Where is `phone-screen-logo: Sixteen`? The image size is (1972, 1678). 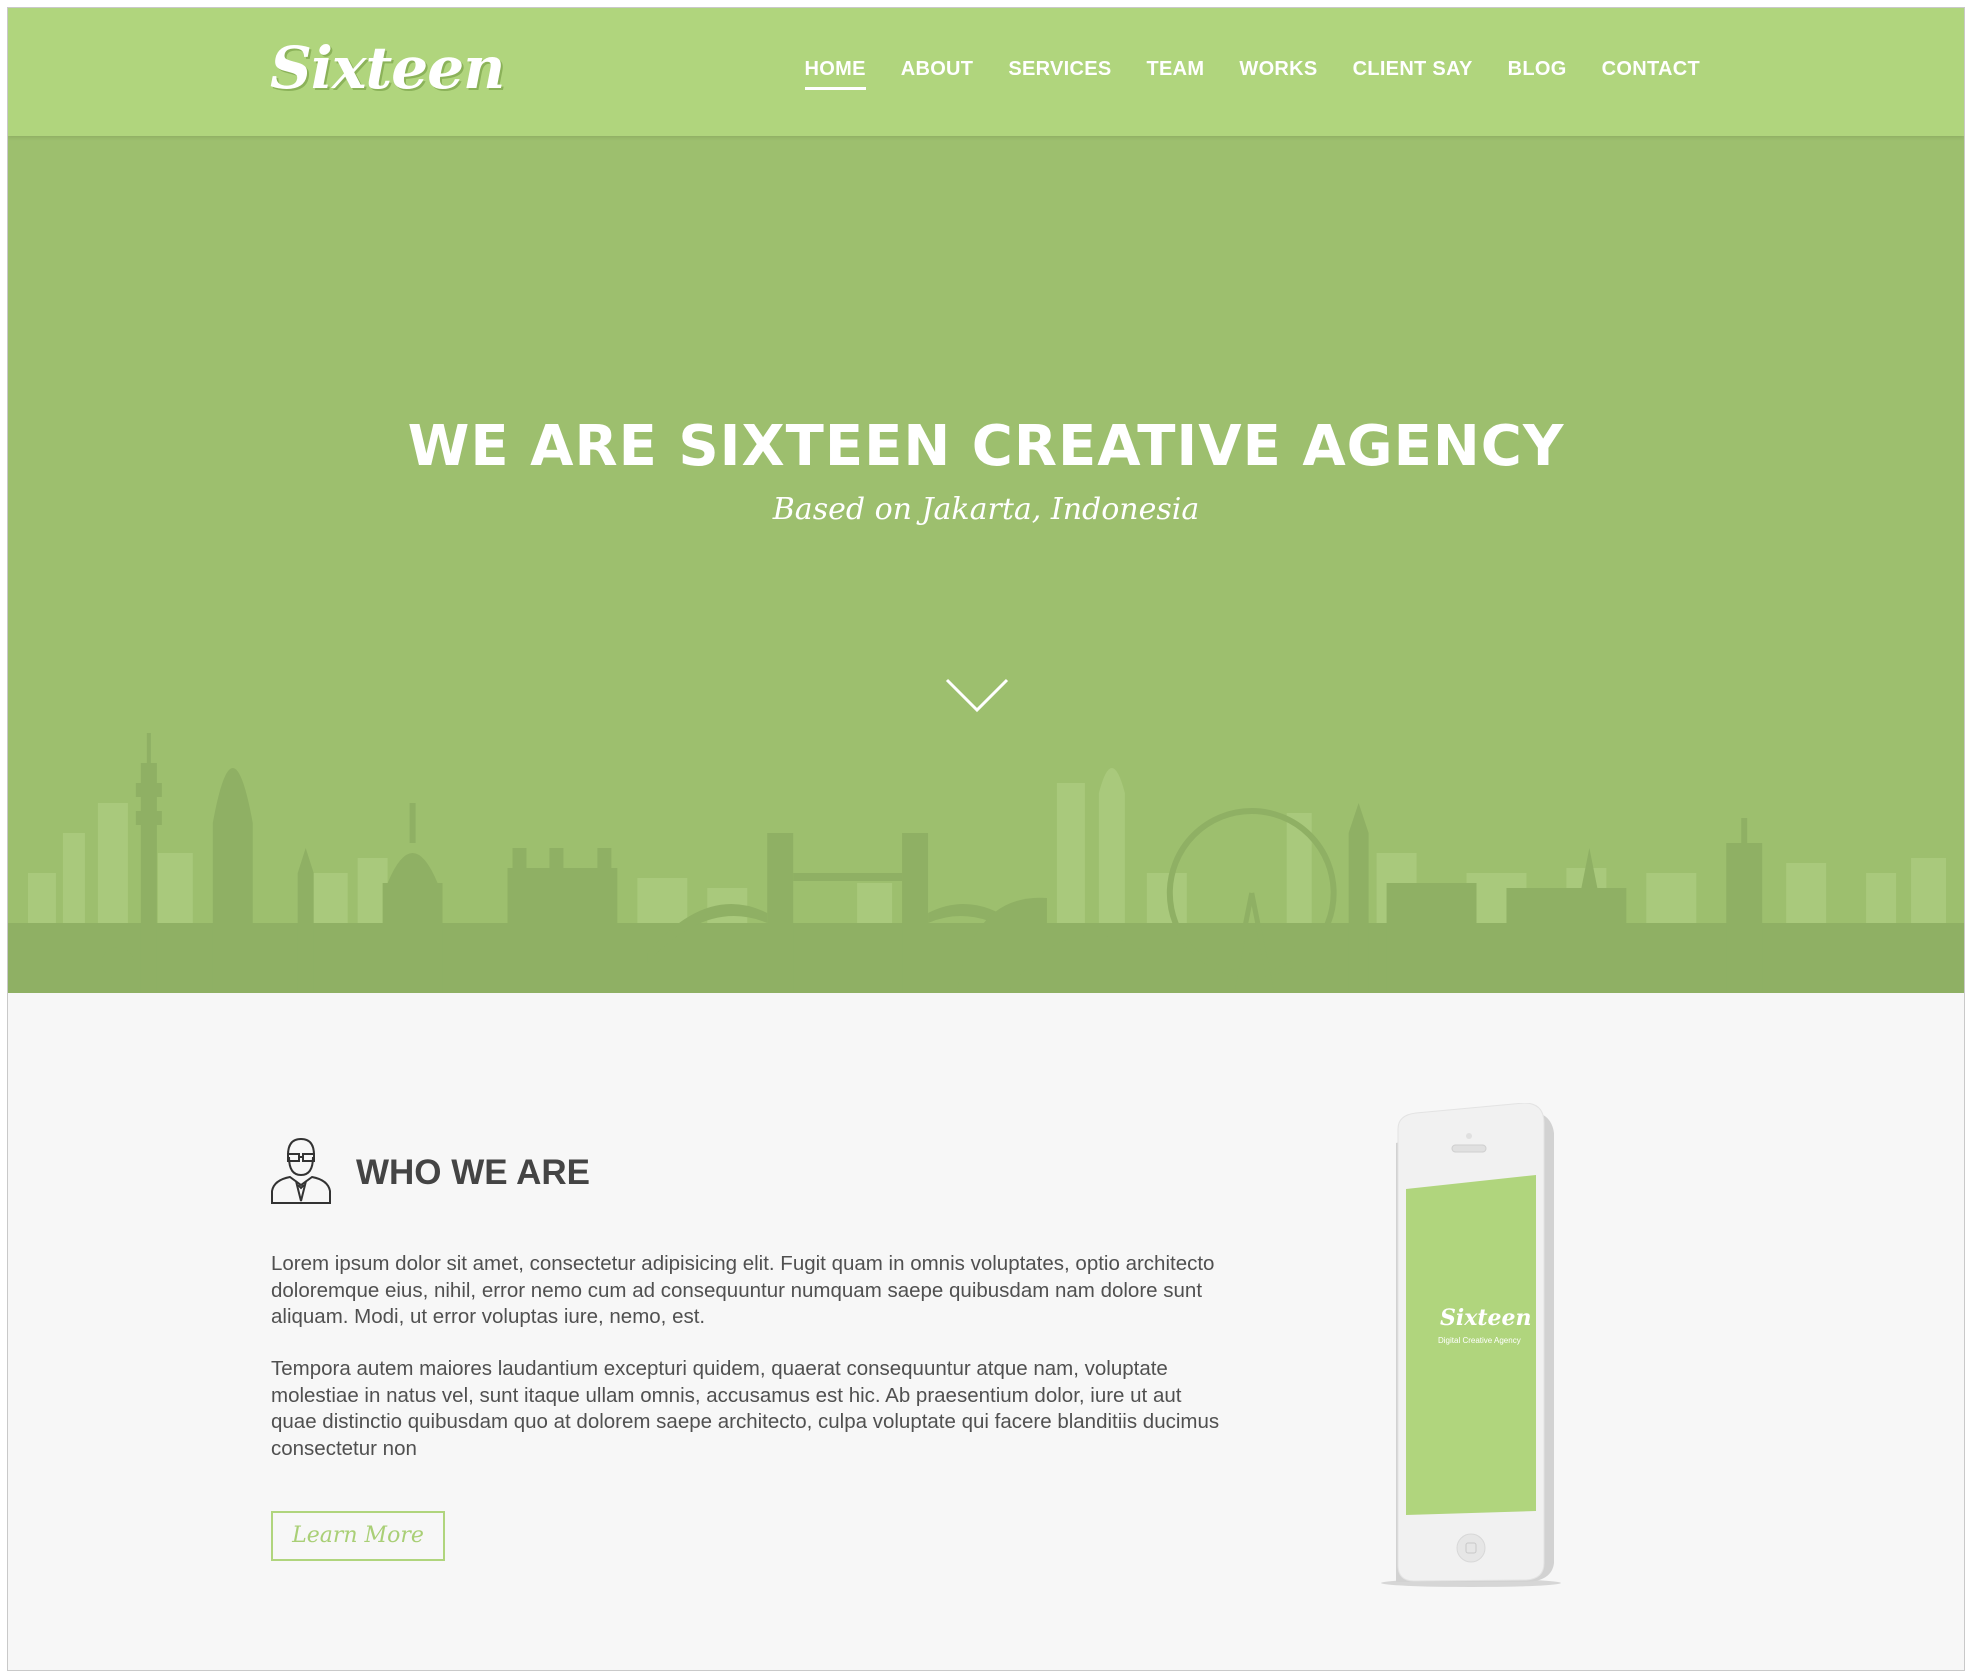 phone-screen-logo: Sixteen is located at coordinates (1486, 1318).